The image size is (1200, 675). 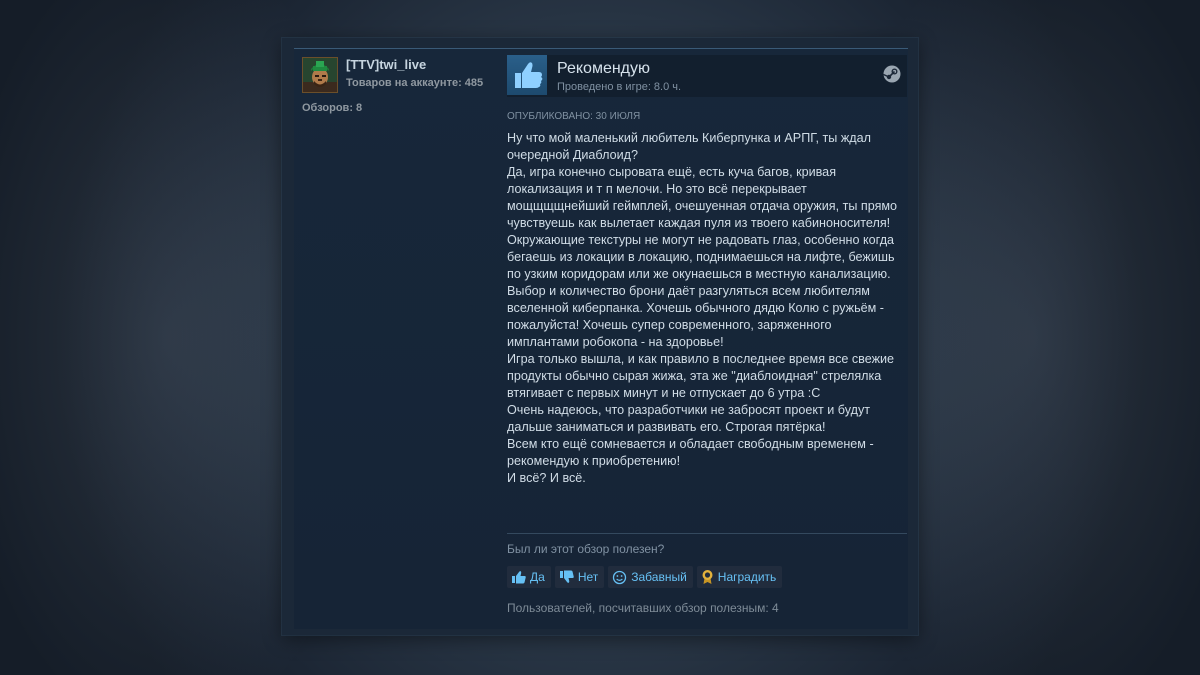 I want to click on vote-funny-button: Забавный, so click(x=650, y=577).